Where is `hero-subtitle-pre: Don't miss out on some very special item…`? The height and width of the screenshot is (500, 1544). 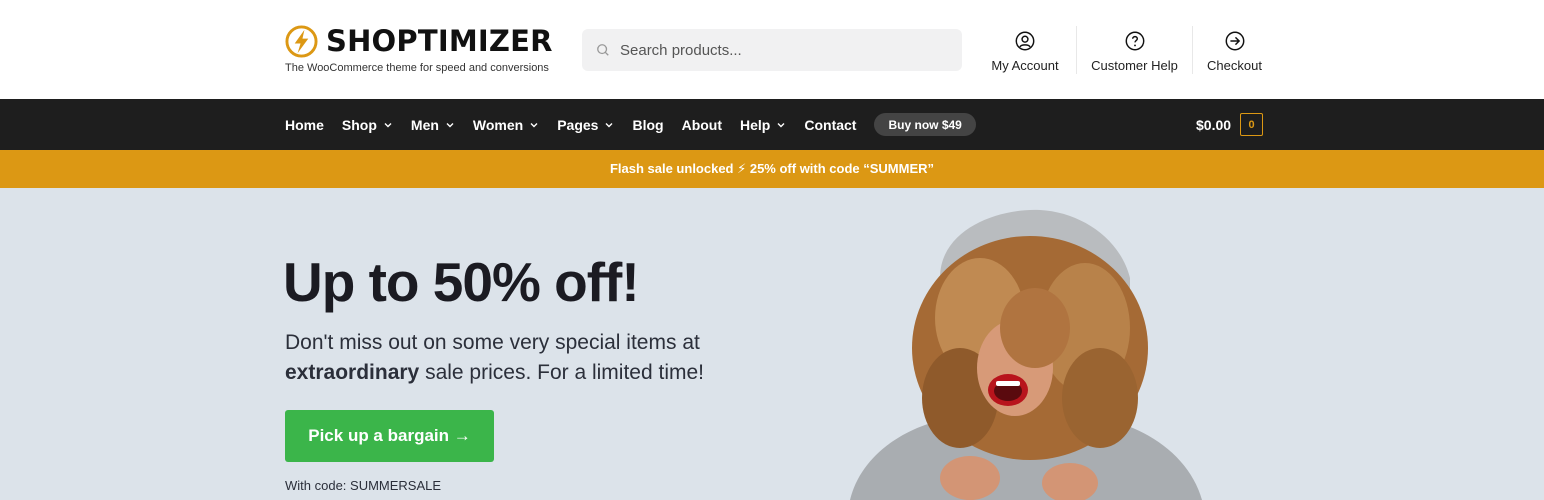
hero-subtitle-pre: Don't miss out on some very special item… is located at coordinates (492, 342).